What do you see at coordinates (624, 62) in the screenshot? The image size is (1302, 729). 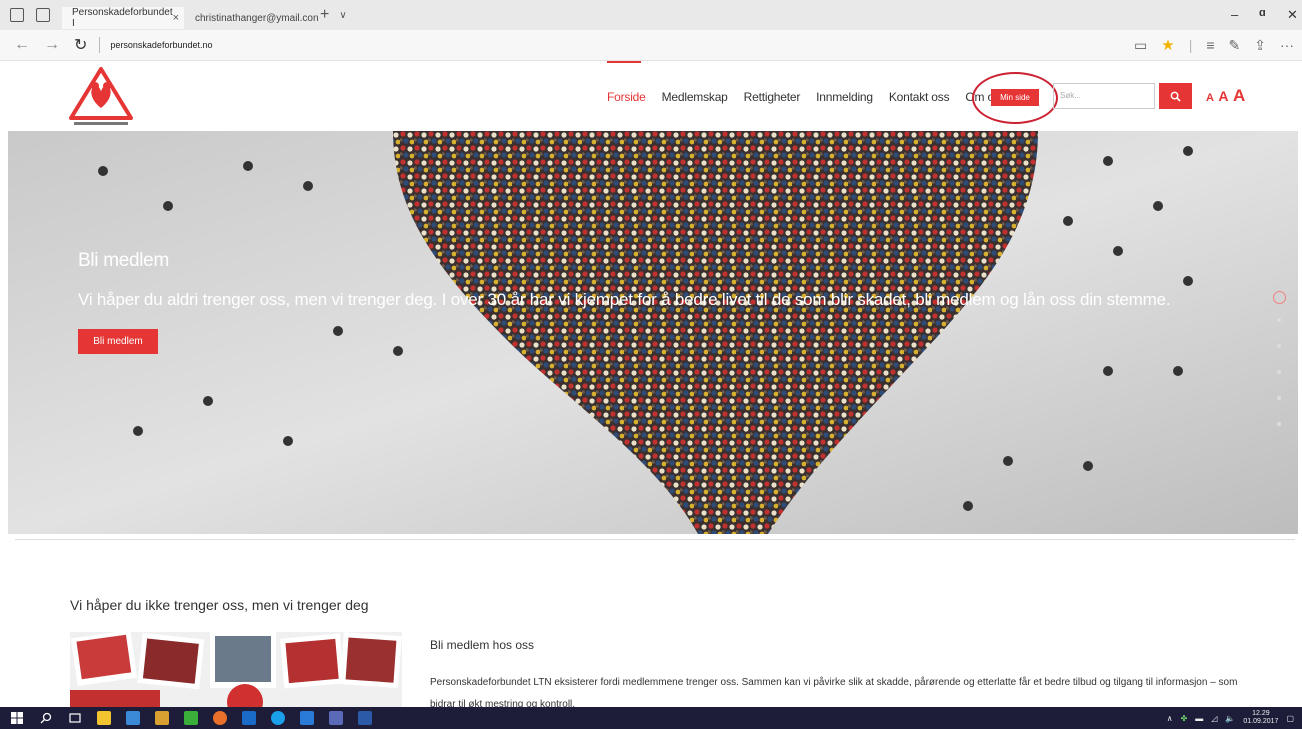 I see `active-menu-indicator` at bounding box center [624, 62].